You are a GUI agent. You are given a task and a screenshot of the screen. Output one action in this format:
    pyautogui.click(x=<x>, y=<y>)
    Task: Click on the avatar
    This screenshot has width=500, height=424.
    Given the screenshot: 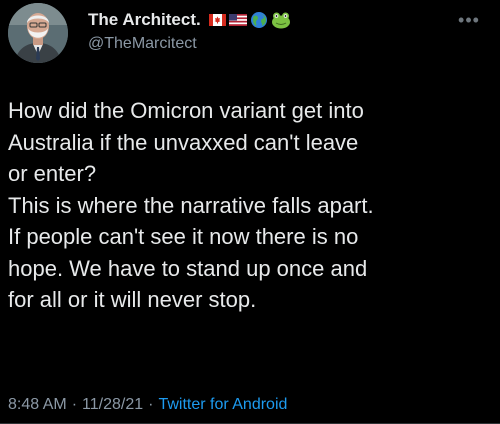 What is the action you would take?
    pyautogui.click(x=38, y=33)
    